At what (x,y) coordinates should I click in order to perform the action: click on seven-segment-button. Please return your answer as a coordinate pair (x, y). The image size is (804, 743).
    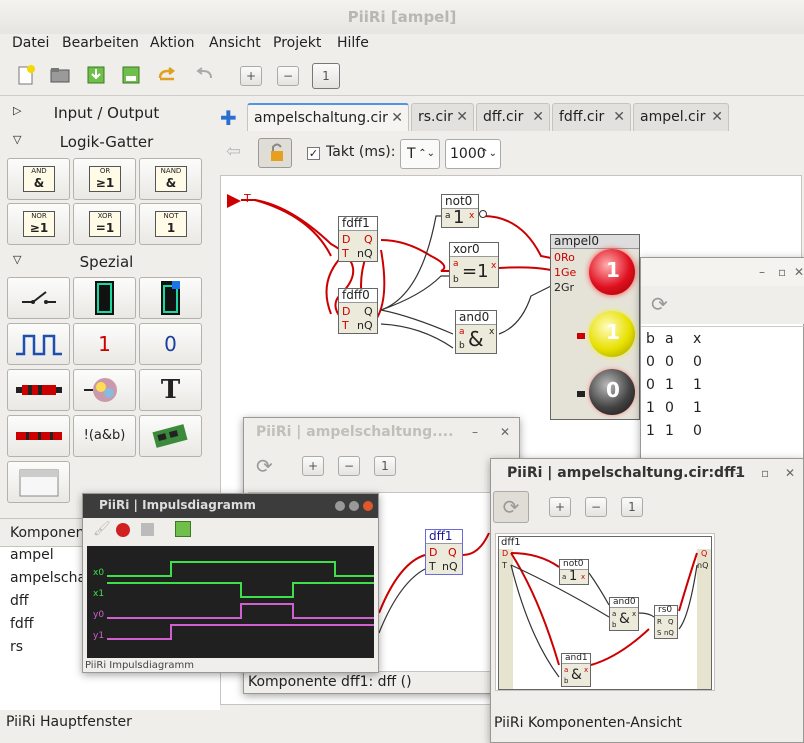
    Looking at the image, I should click on (104, 298).